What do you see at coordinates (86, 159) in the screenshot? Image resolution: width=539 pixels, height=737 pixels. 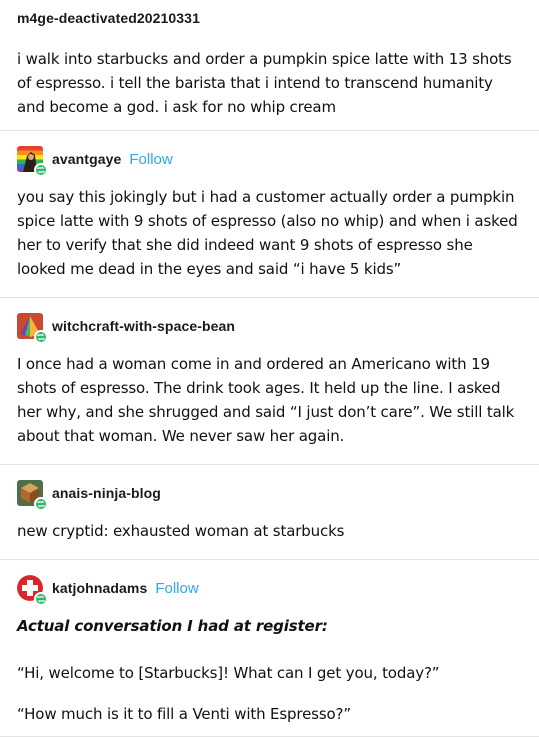 I see `post-2-username: avantgaye` at bounding box center [86, 159].